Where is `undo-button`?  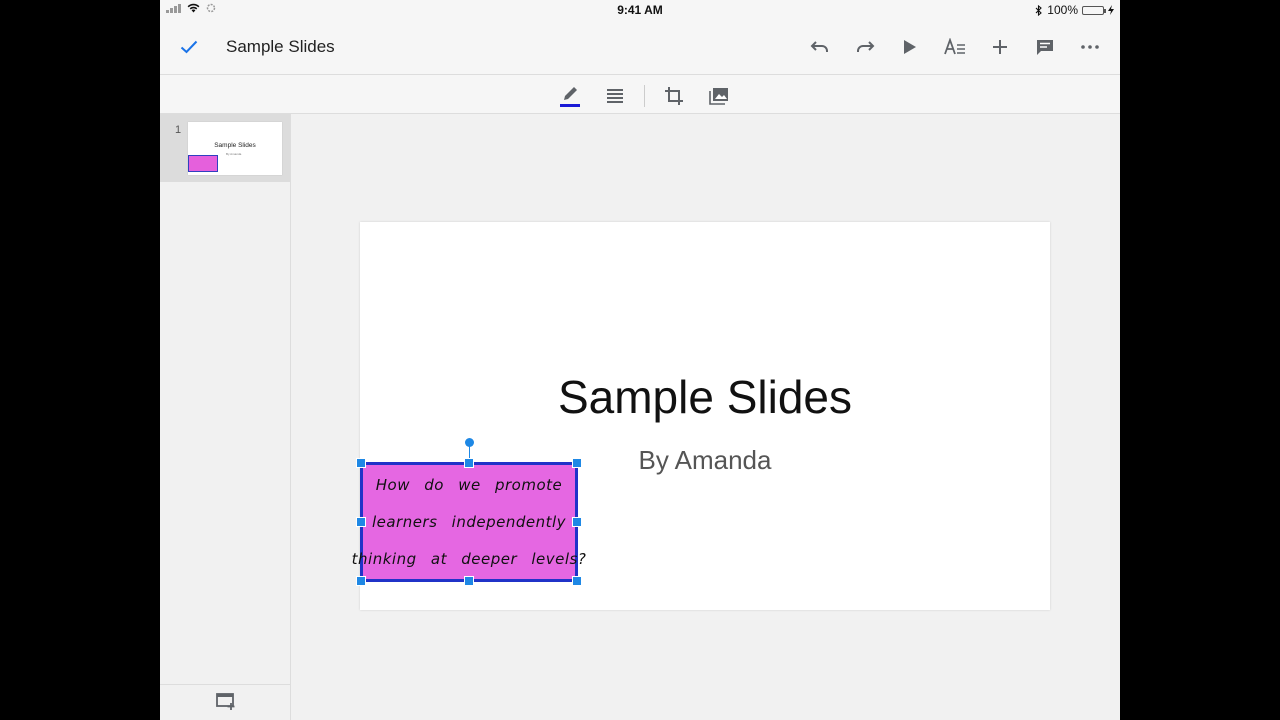 undo-button is located at coordinates (820, 47).